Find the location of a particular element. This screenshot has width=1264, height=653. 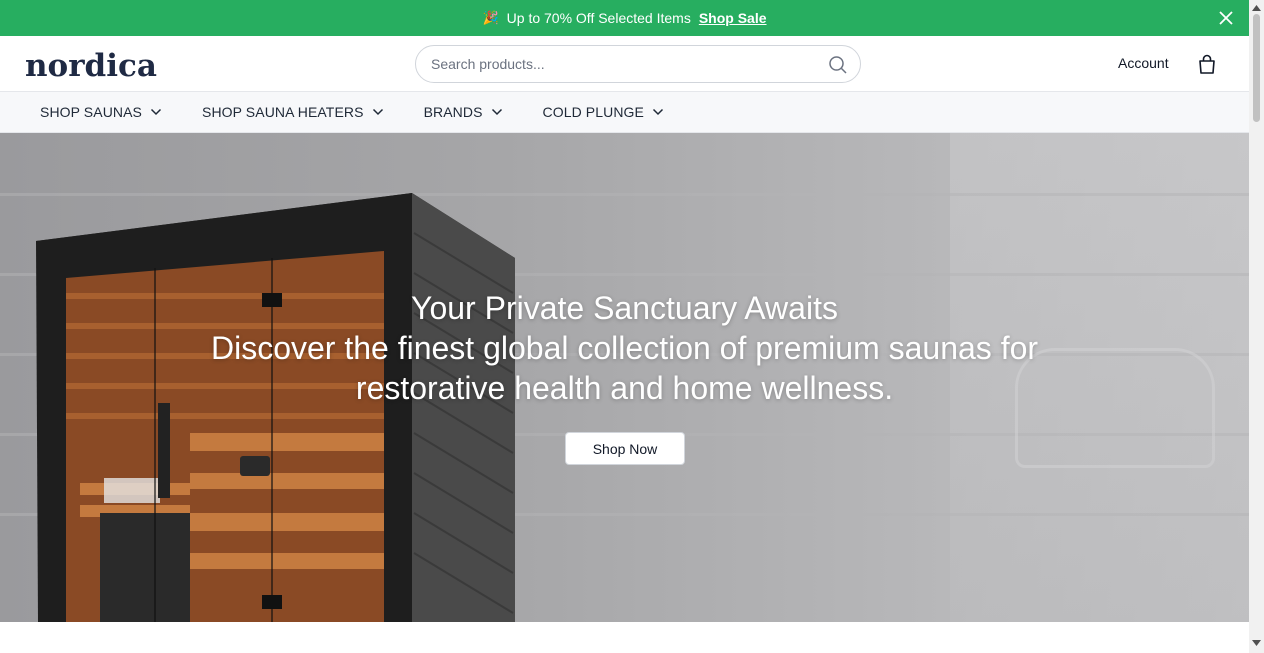

party-popper-icon: 🎉 is located at coordinates (490, 17).